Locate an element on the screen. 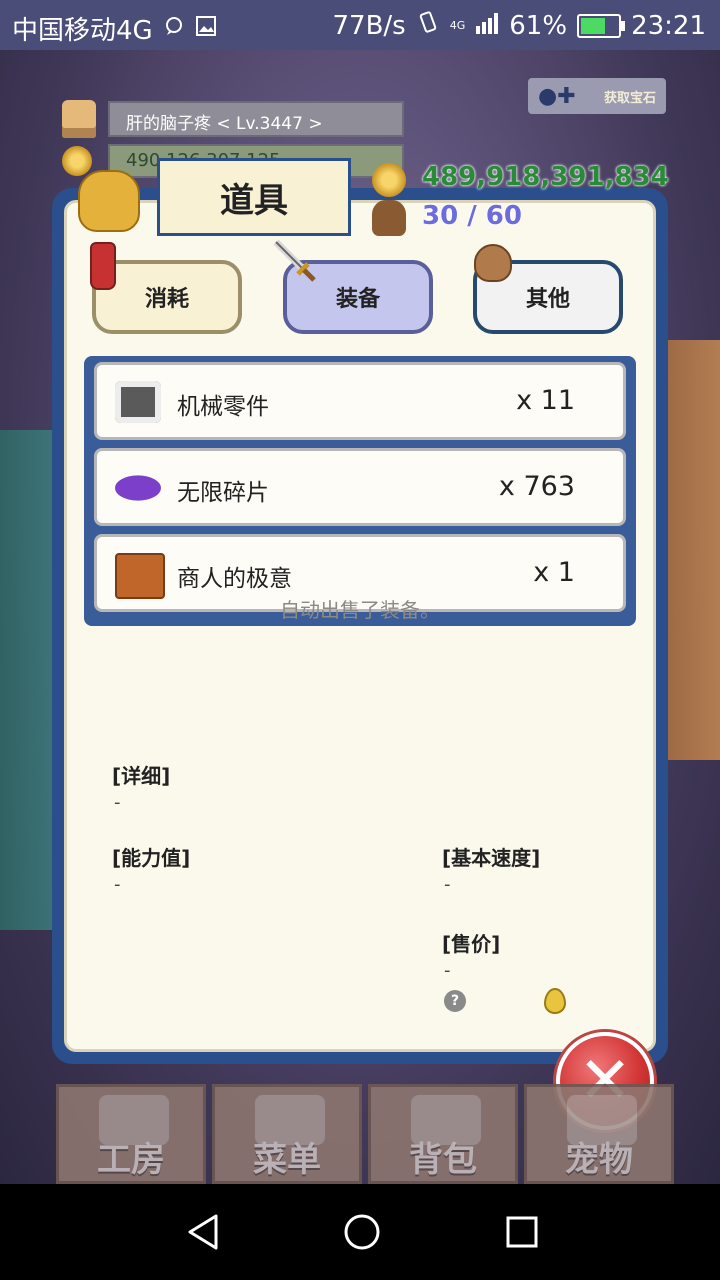 The image size is (720, 1280). base-speed-value: - is located at coordinates (447, 884).